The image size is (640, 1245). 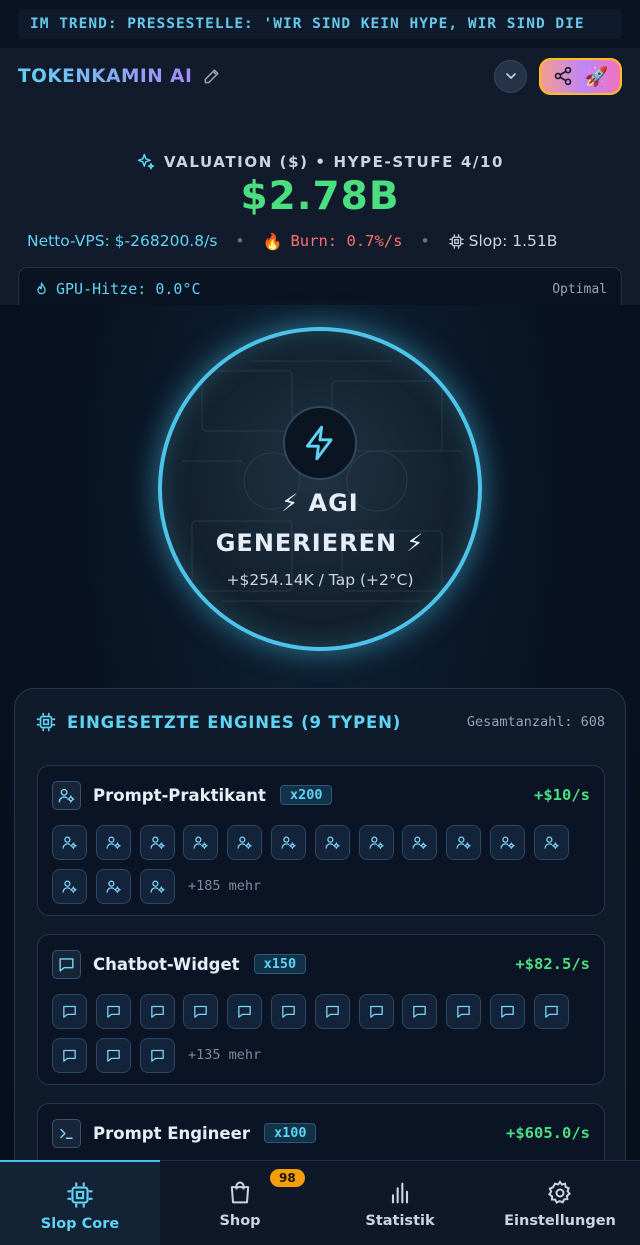 What do you see at coordinates (225, 886) in the screenshot?
I see `more-units-label: +185 mehr` at bounding box center [225, 886].